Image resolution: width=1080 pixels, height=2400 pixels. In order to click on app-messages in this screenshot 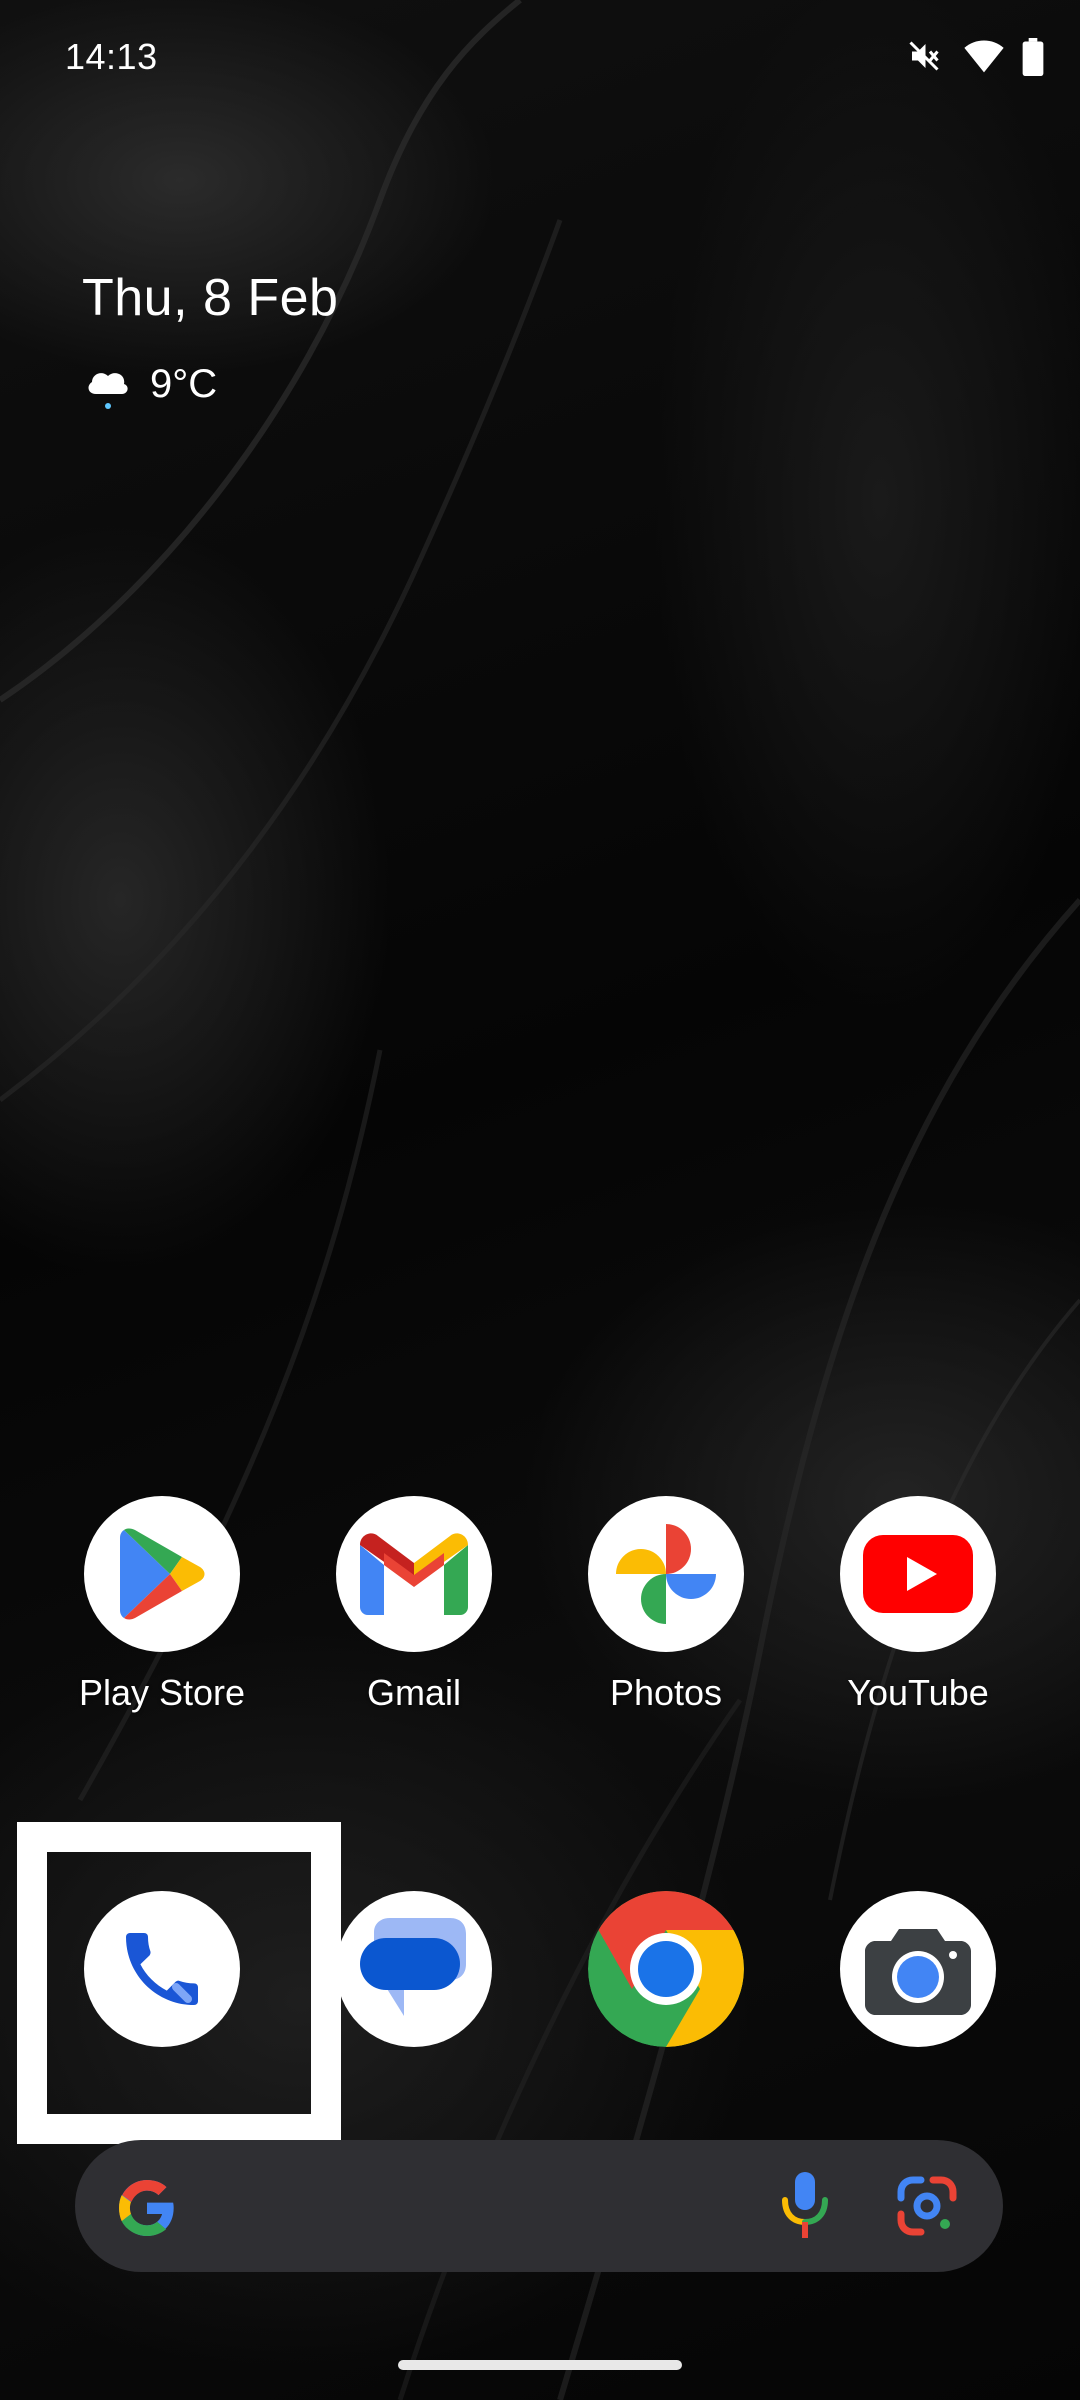, I will do `click(414, 1969)`.